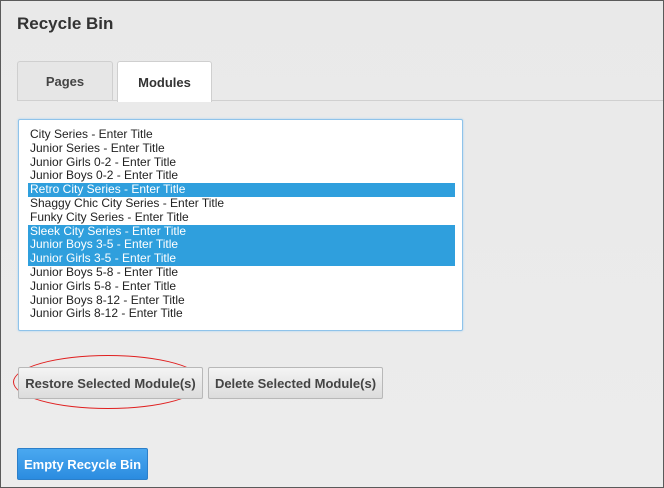 Image resolution: width=664 pixels, height=488 pixels. Describe the element at coordinates (295, 383) in the screenshot. I see `delete-selected-button: Delete Selected Module(s)` at that location.